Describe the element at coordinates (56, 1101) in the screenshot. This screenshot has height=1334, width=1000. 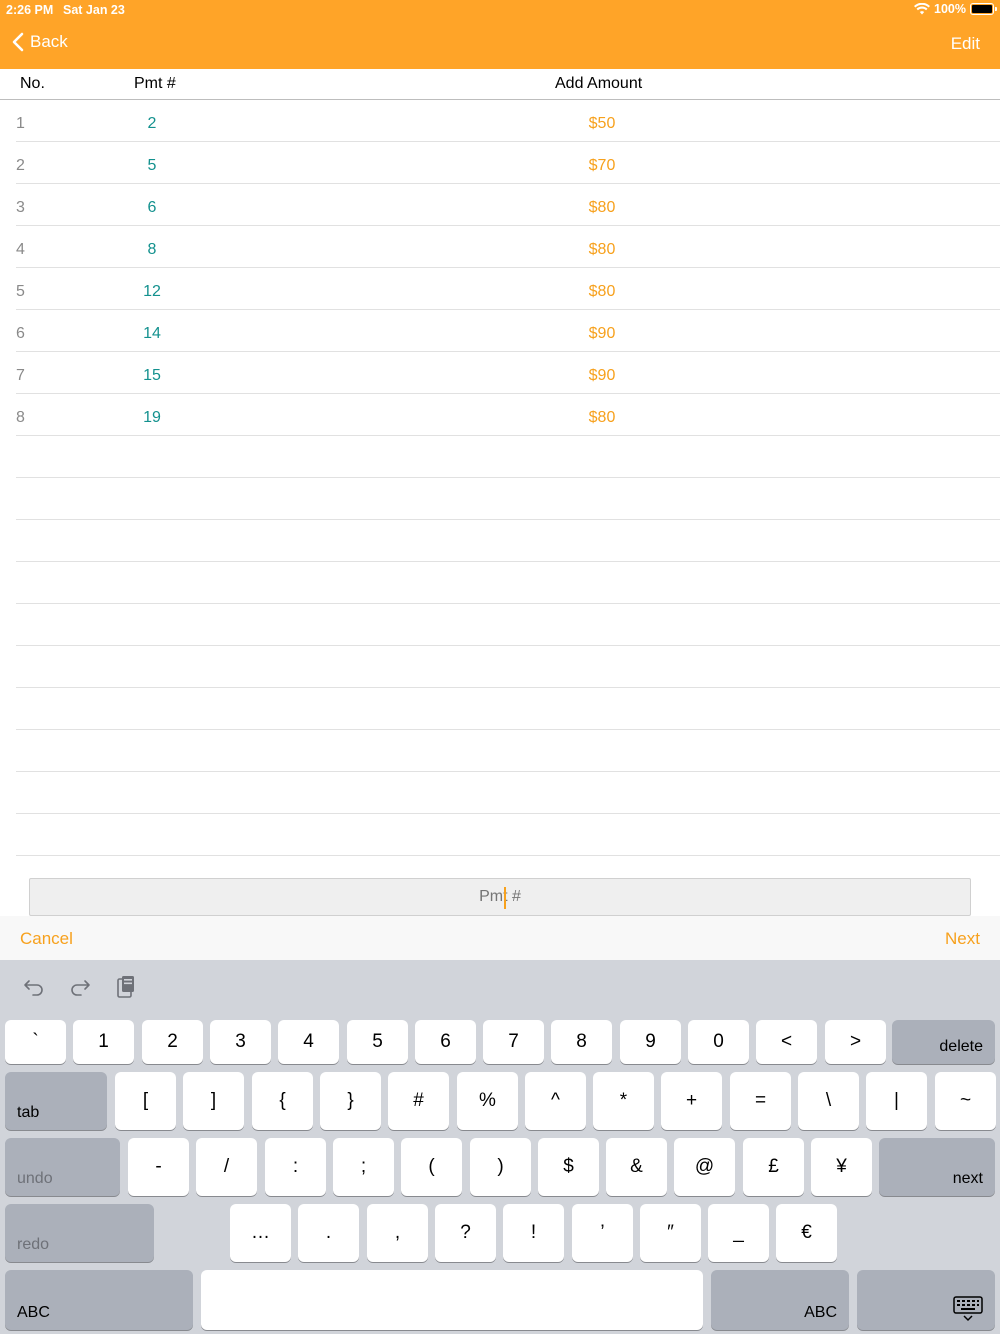
I see `tab-key: tab` at that location.